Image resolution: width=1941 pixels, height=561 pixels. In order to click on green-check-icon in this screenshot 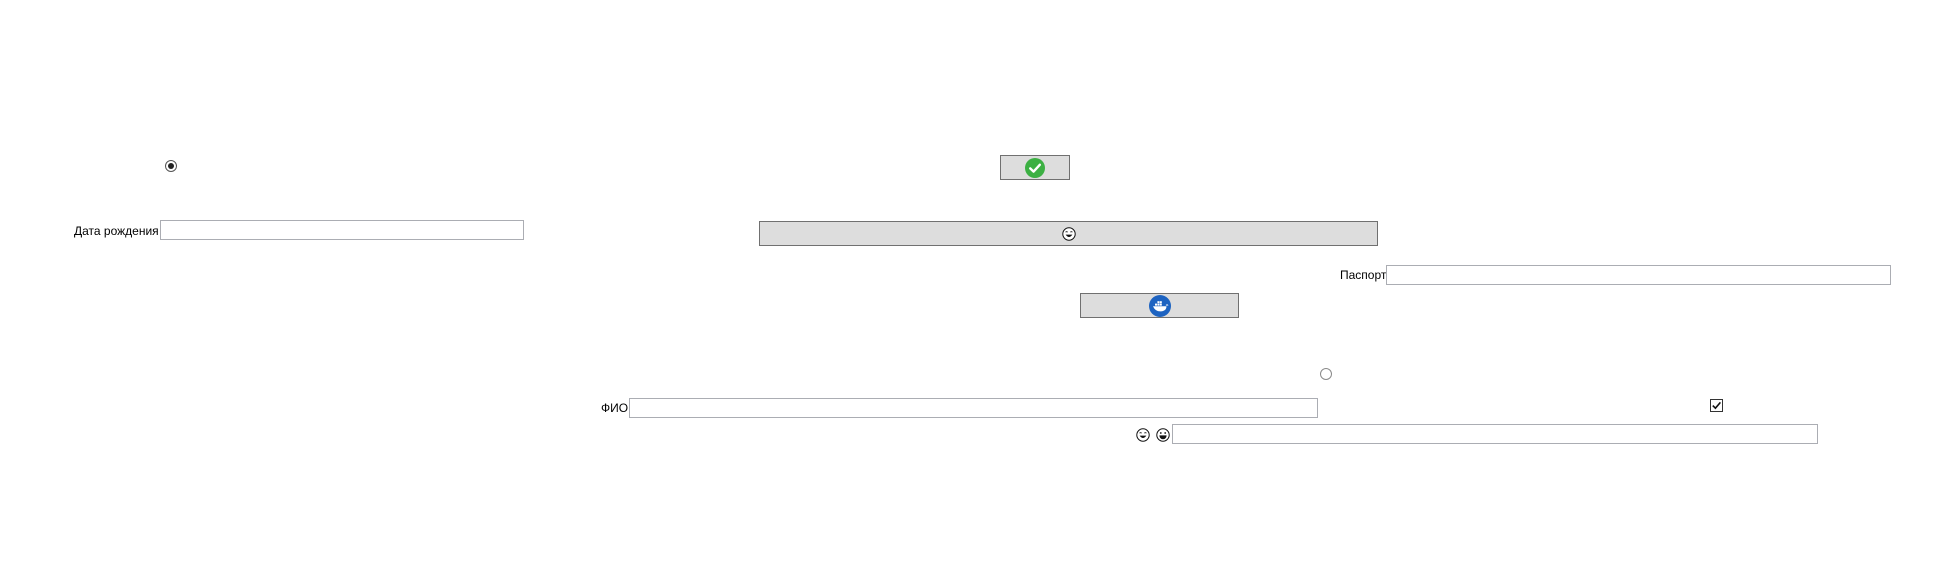, I will do `click(1035, 167)`.